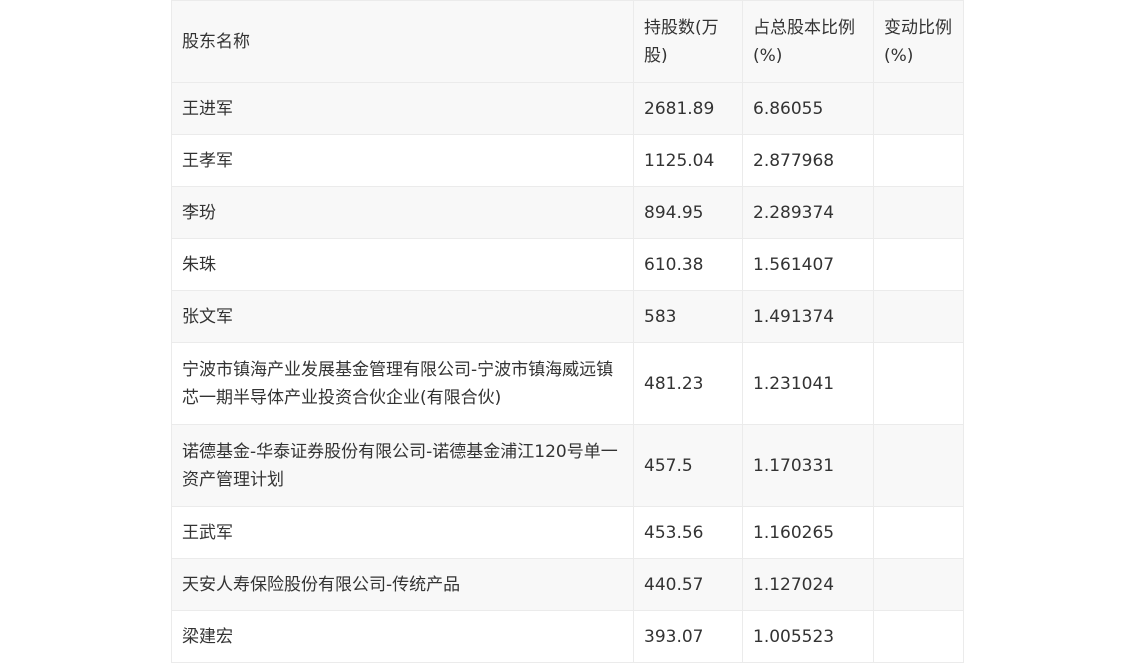 Image resolution: width=1134 pixels, height=663 pixels. I want to click on cell-ratio: 2.289374, so click(808, 212).